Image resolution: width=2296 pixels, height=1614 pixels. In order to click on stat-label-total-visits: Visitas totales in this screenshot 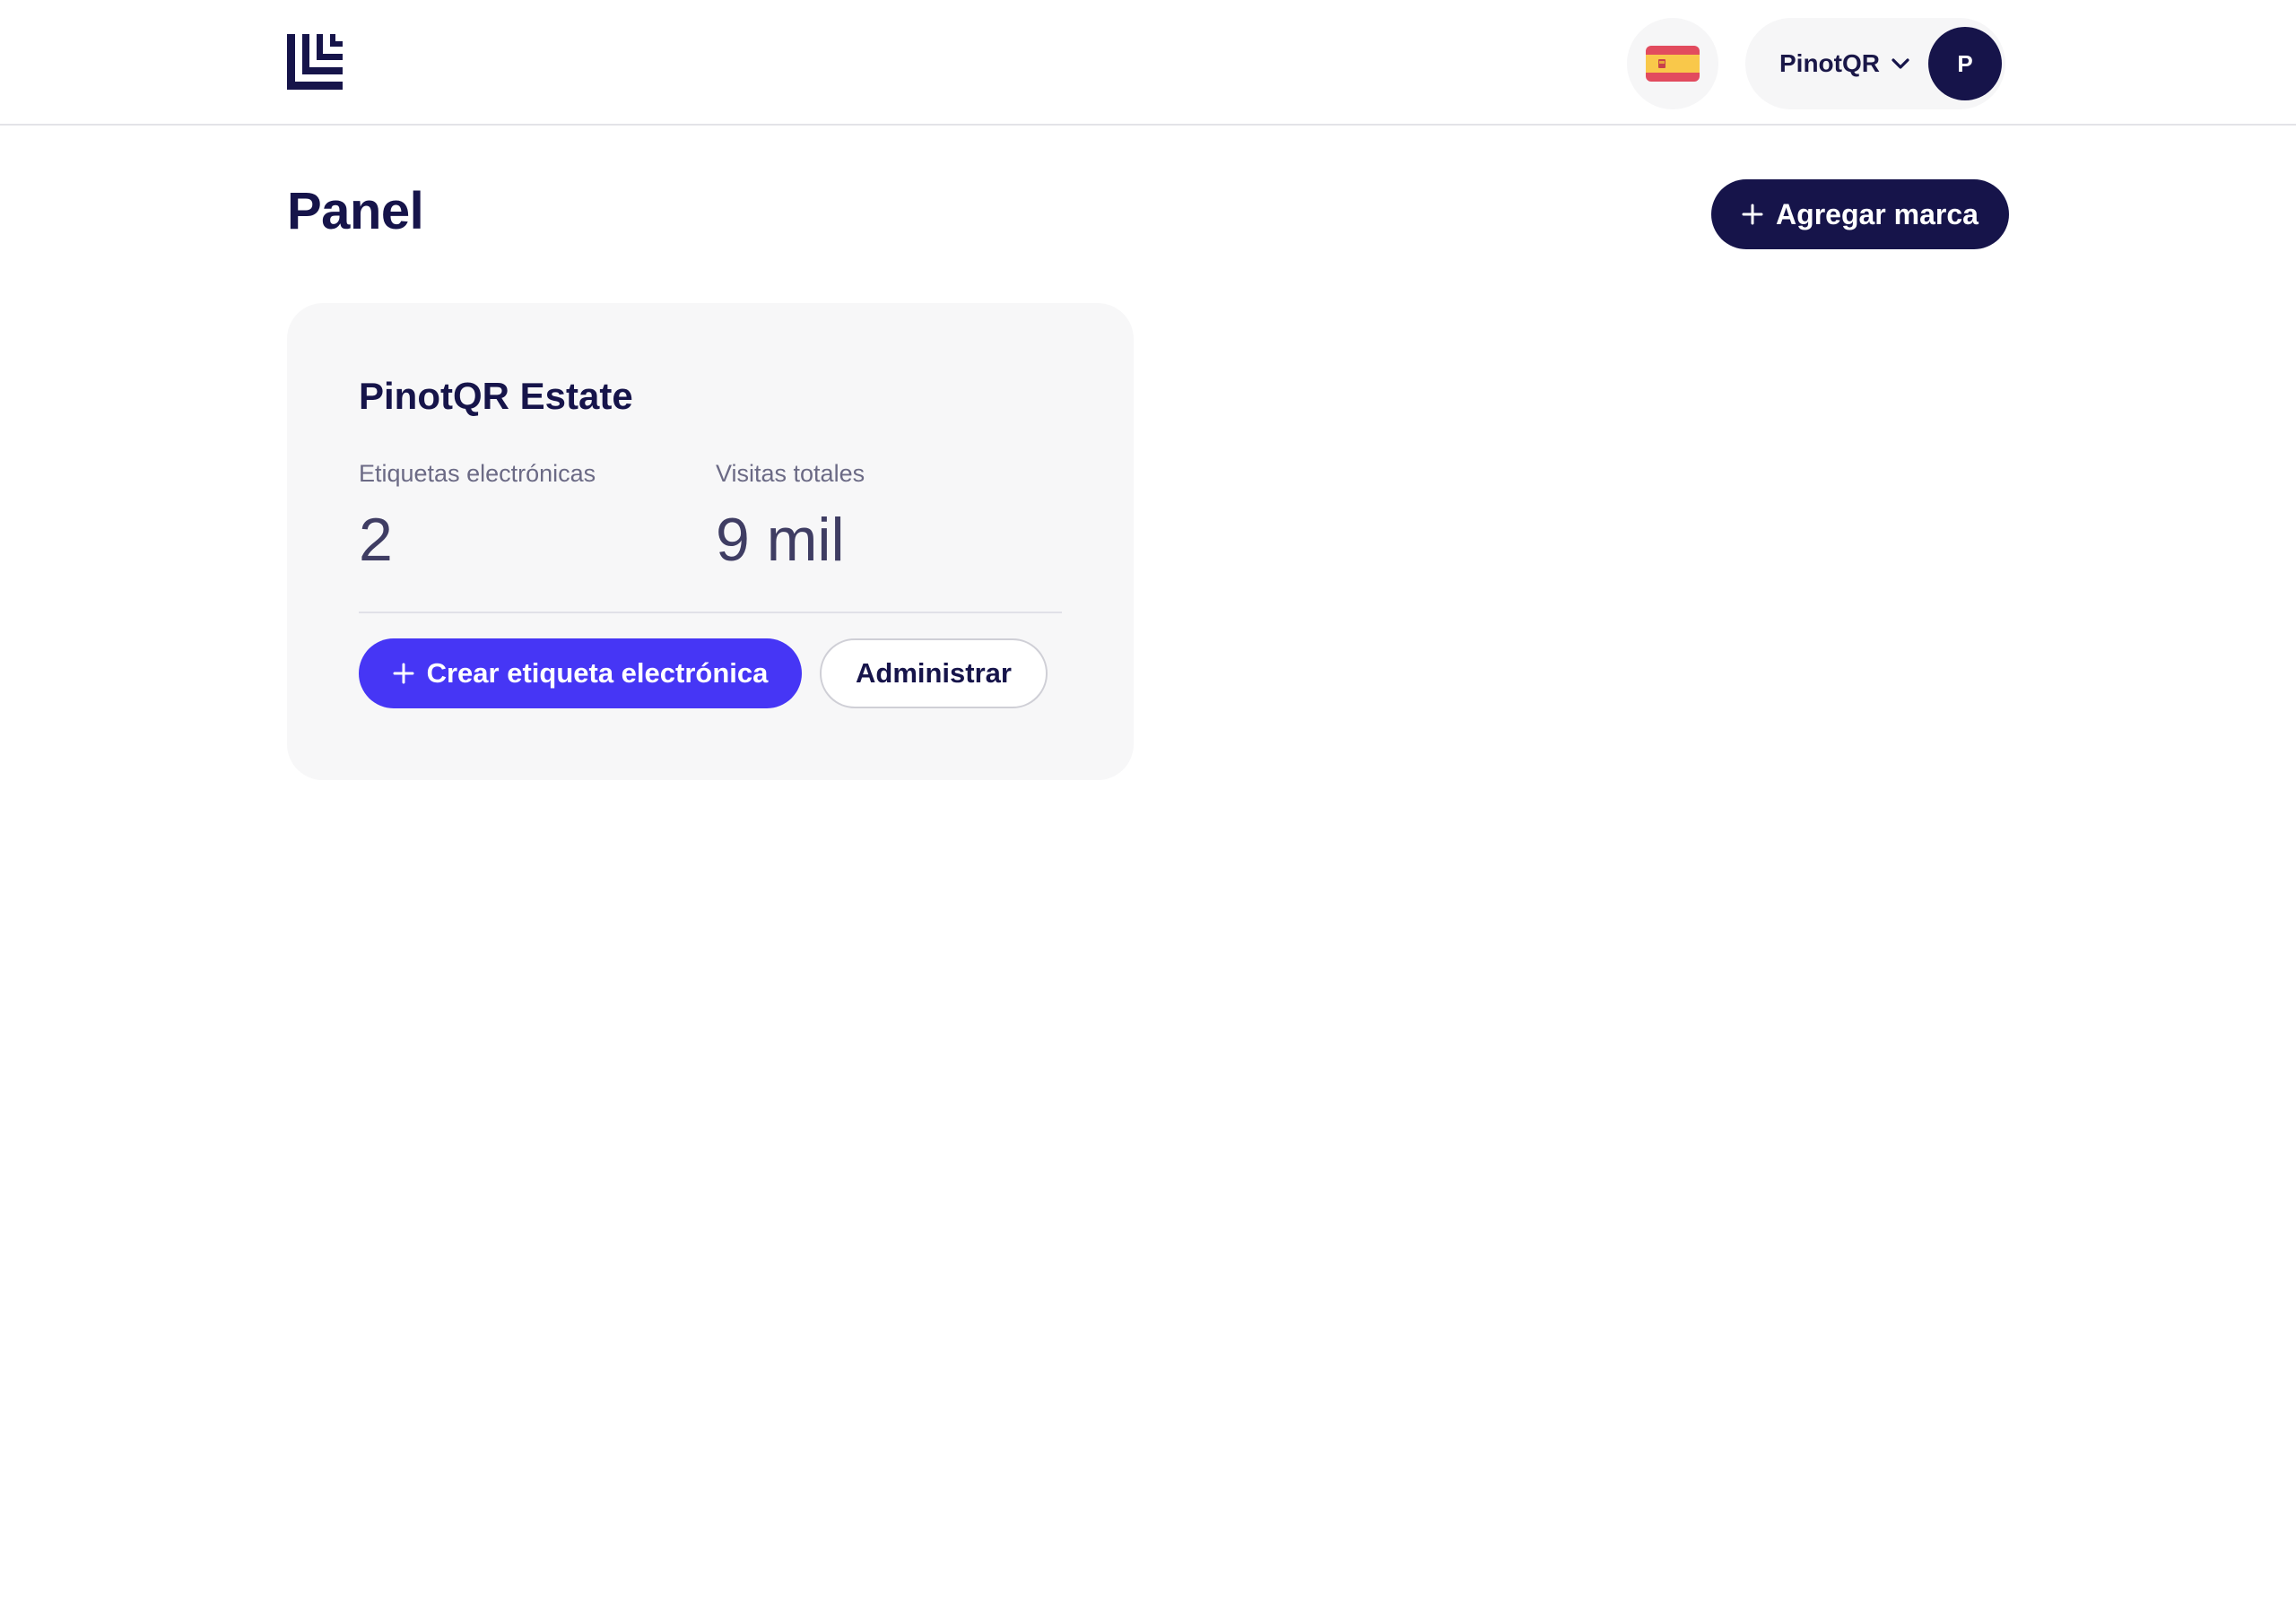, I will do `click(790, 473)`.